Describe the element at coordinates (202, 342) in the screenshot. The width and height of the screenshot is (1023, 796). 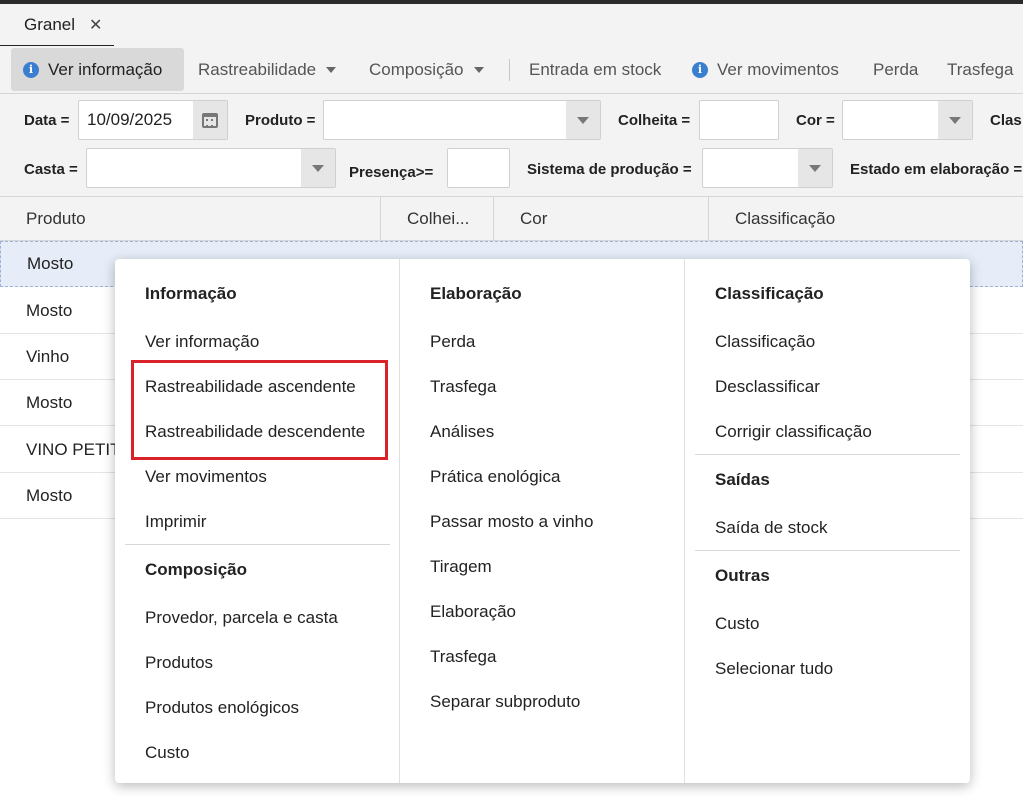
I see `menu-item-ver-informacao: Ver informação` at that location.